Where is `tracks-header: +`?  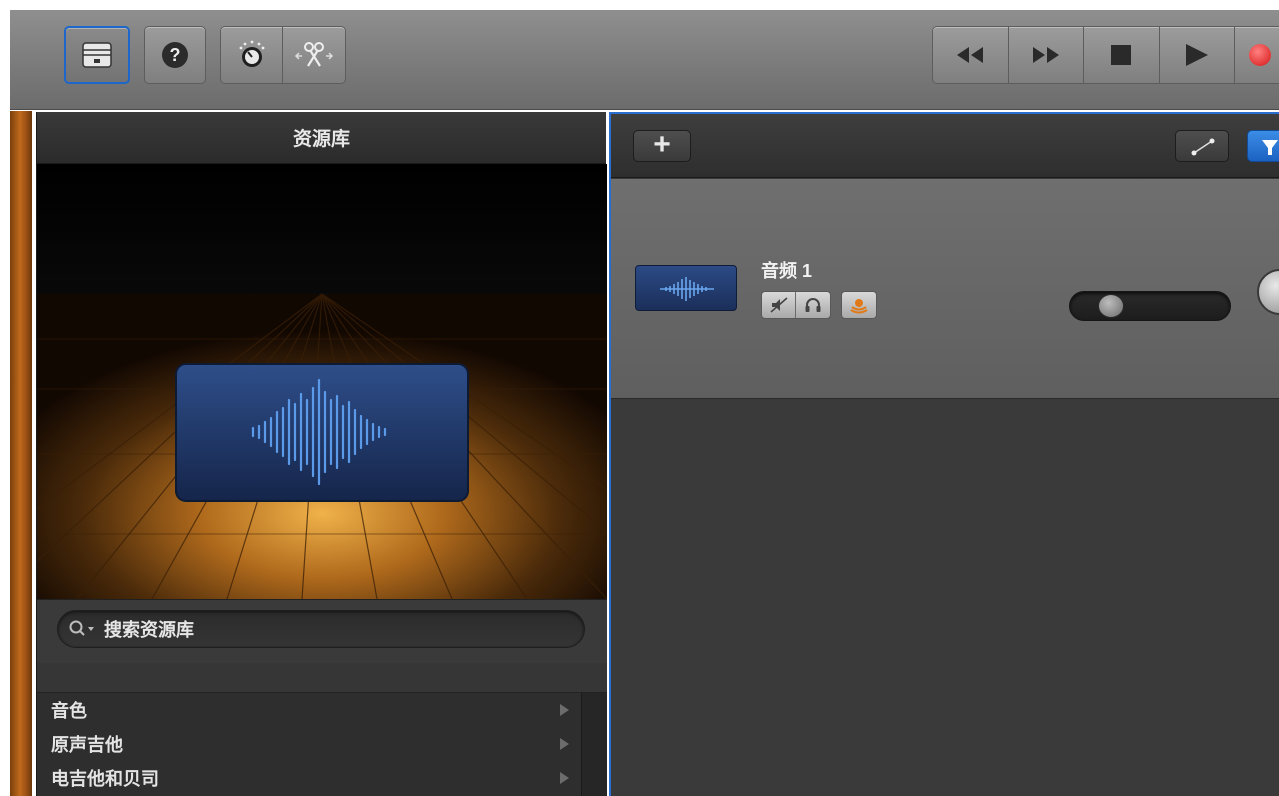 tracks-header: + is located at coordinates (945, 146).